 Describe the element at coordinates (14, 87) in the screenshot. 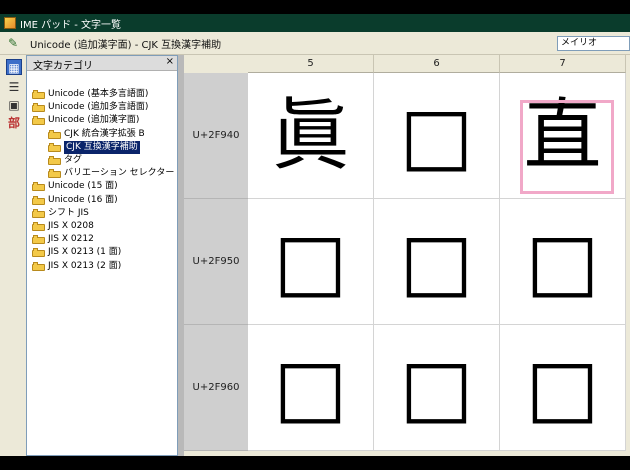

I see `strokes-icon: ☰` at that location.